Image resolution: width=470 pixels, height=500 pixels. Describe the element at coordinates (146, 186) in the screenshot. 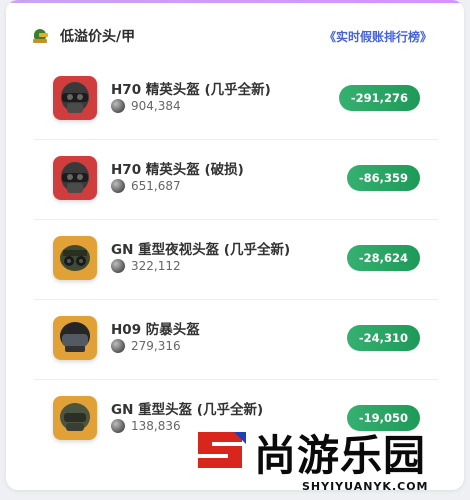

I see `item-price: 651,687` at that location.